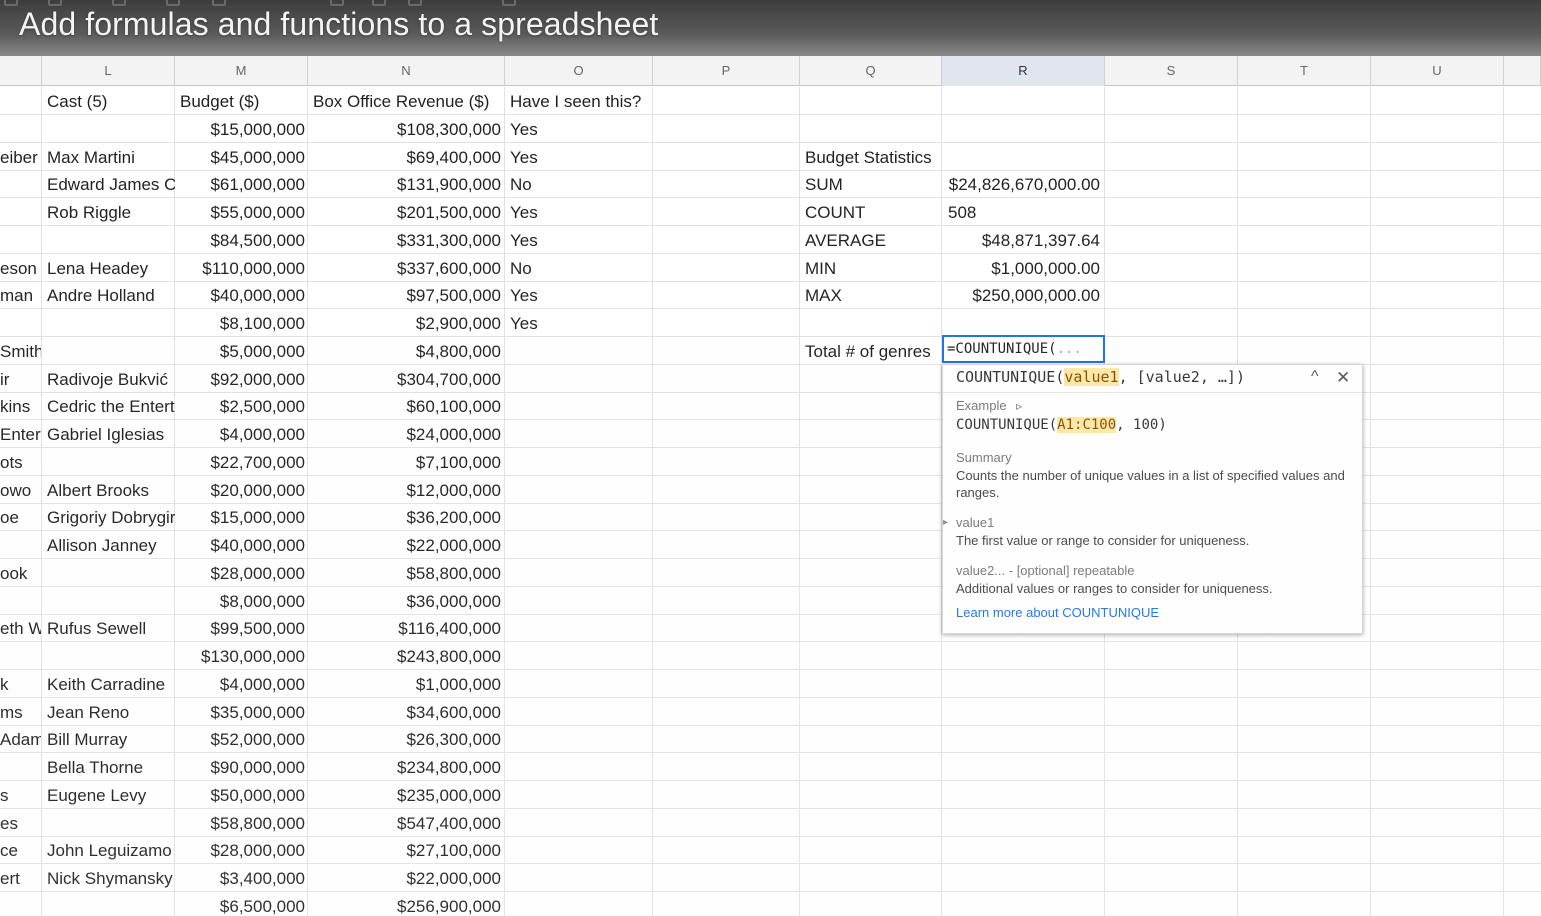 The height and width of the screenshot is (916, 1541). I want to click on cell-cast: Rob Riggle, so click(111, 212).